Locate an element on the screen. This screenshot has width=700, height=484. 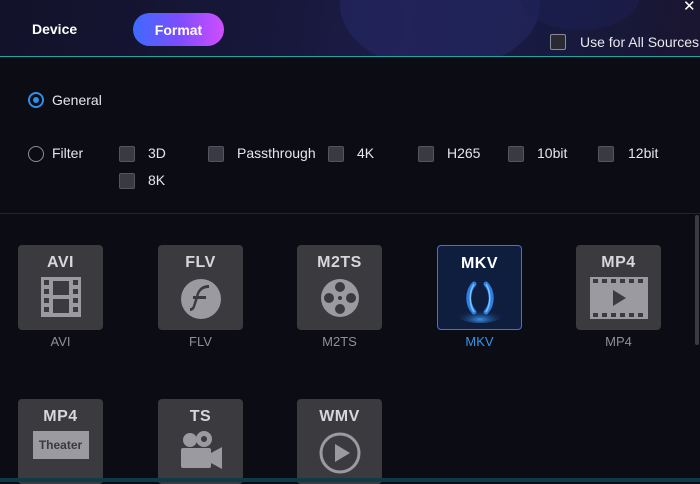
filter-checkbox-h265 is located at coordinates (426, 154).